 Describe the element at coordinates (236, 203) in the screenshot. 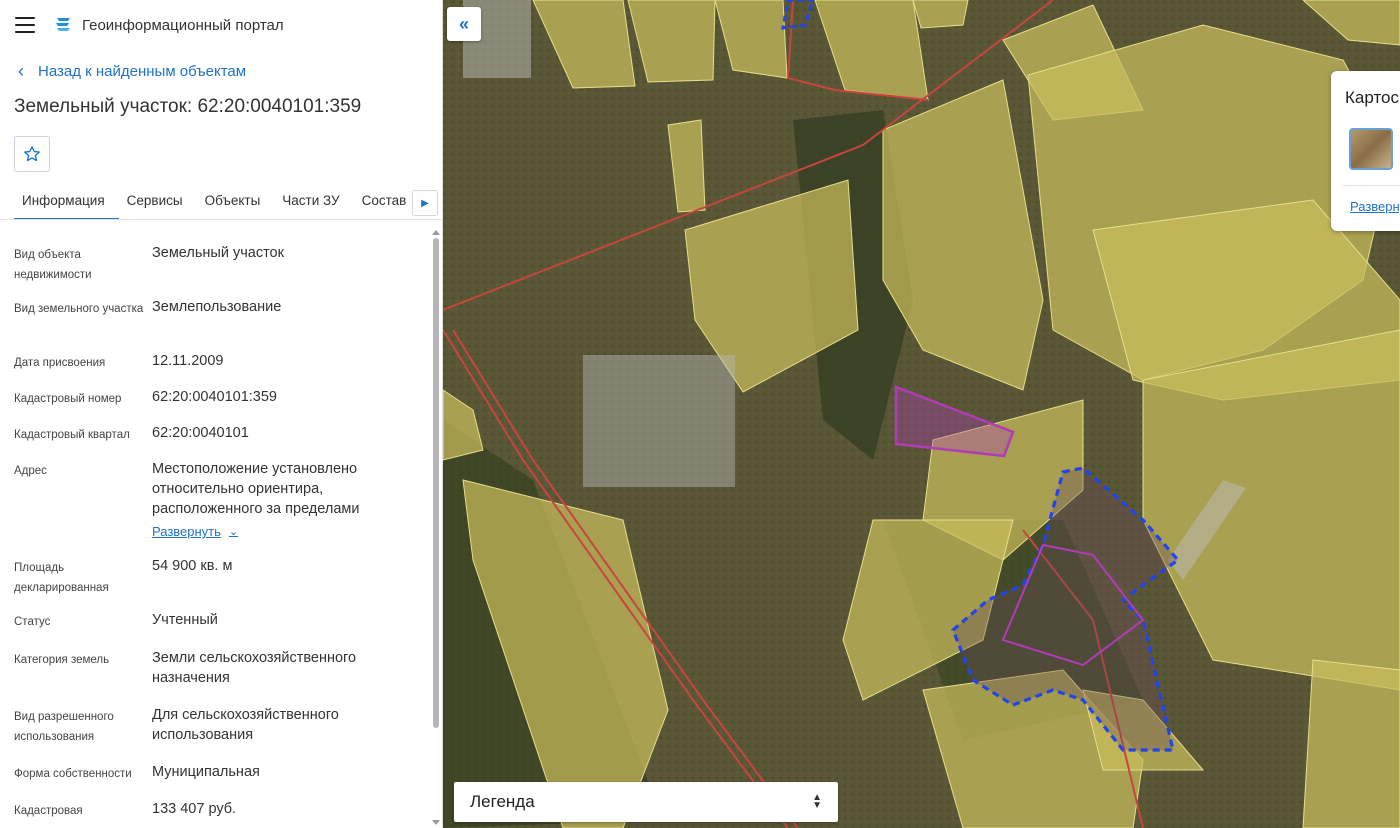

I see `tab-objects: Объекты` at that location.